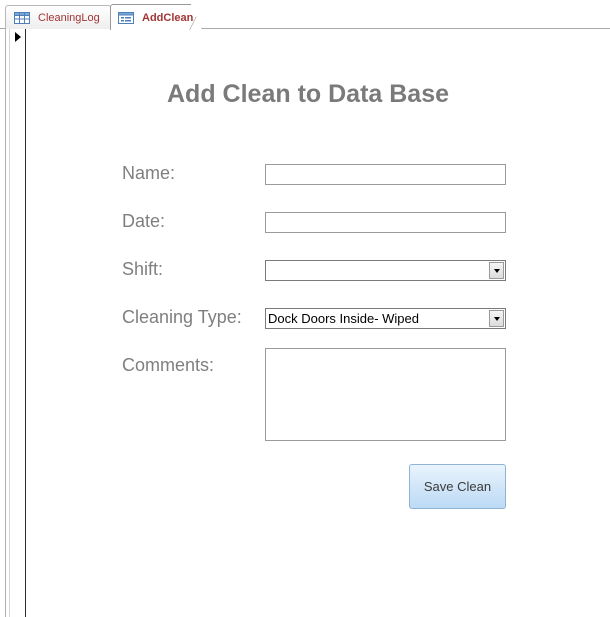  Describe the element at coordinates (69, 17) in the screenshot. I see `tab-cleaninglog-label: CleaningLog` at that location.